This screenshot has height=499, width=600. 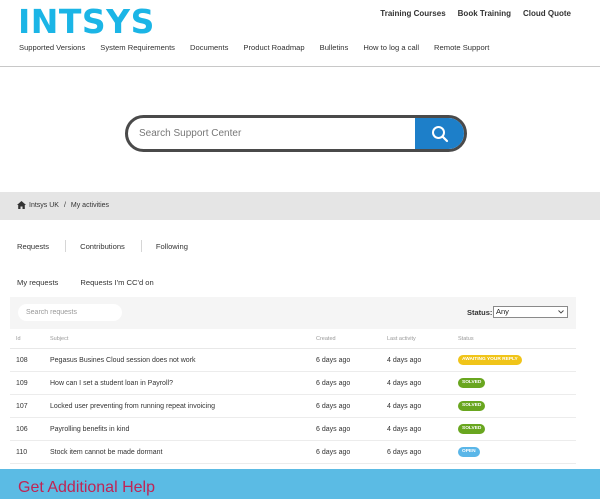 I want to click on request-last-activity: 6 days ago, so click(x=404, y=452).